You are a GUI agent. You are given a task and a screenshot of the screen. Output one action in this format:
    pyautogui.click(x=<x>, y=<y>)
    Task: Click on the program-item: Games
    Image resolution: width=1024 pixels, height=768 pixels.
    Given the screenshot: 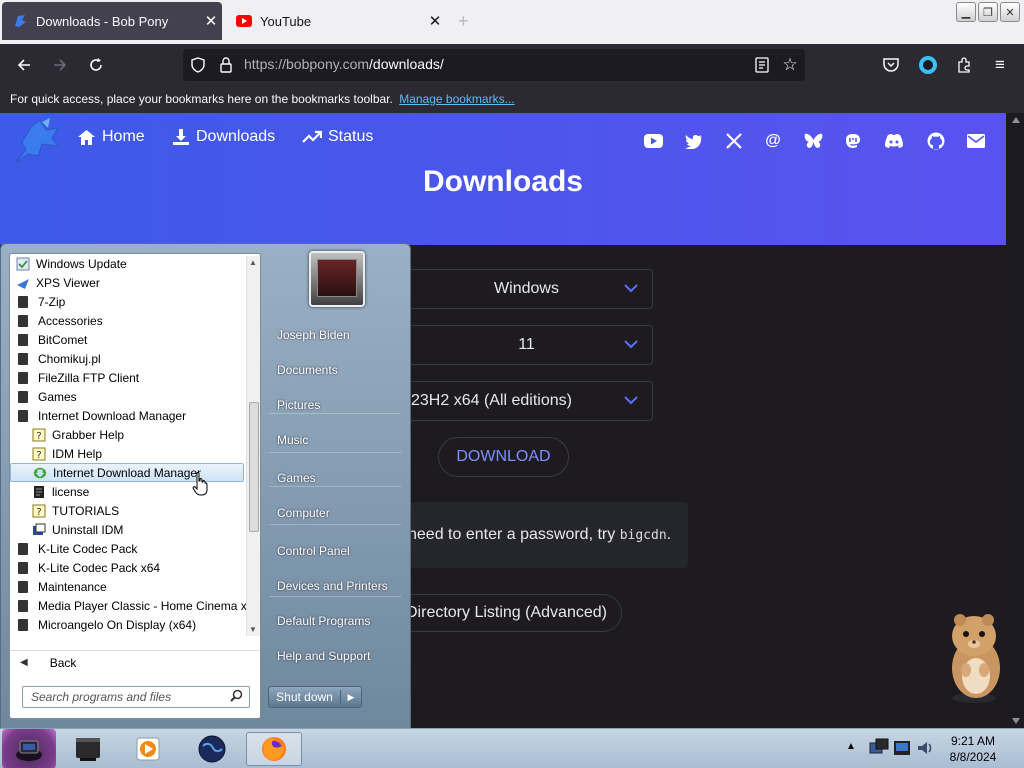 What is the action you would take?
    pyautogui.click(x=128, y=396)
    